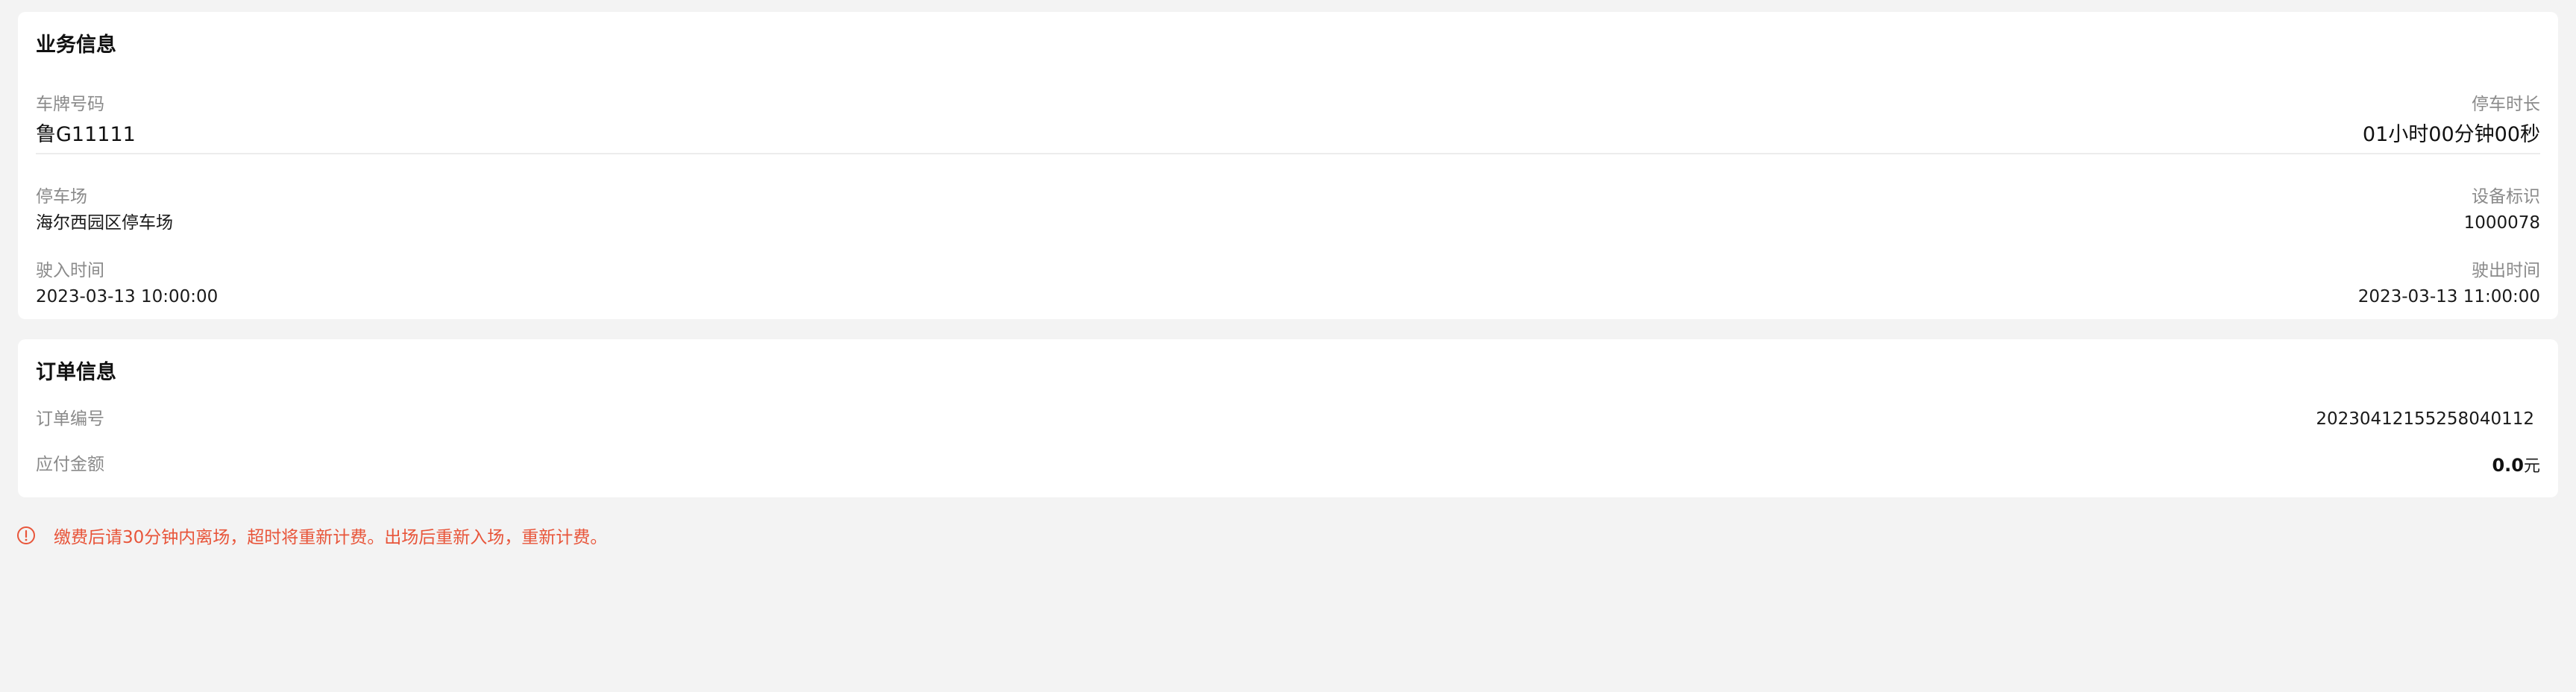  I want to click on duration-label: 停车时长, so click(2506, 104).